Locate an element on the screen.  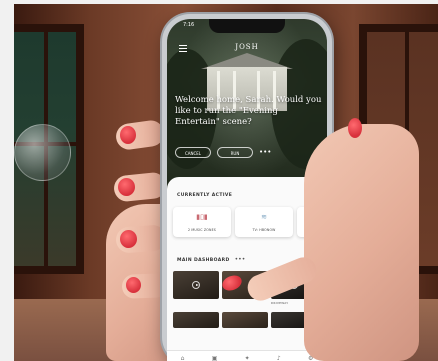
media-icon: ♪ is located at coordinates (279, 358).